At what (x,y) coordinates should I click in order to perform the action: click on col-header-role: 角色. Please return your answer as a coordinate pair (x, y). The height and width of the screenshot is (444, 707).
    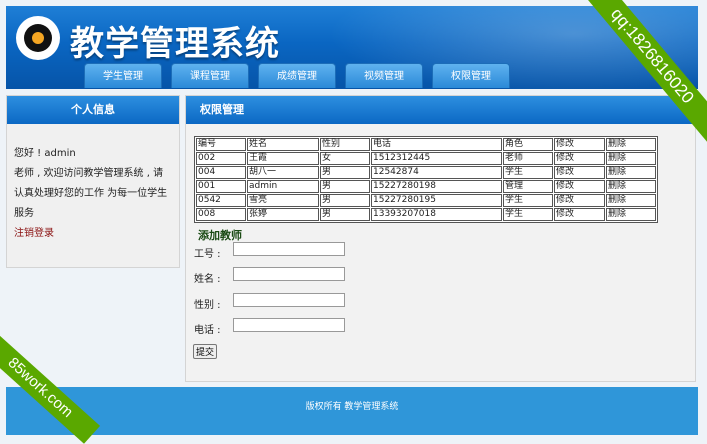
    Looking at the image, I should click on (528, 144).